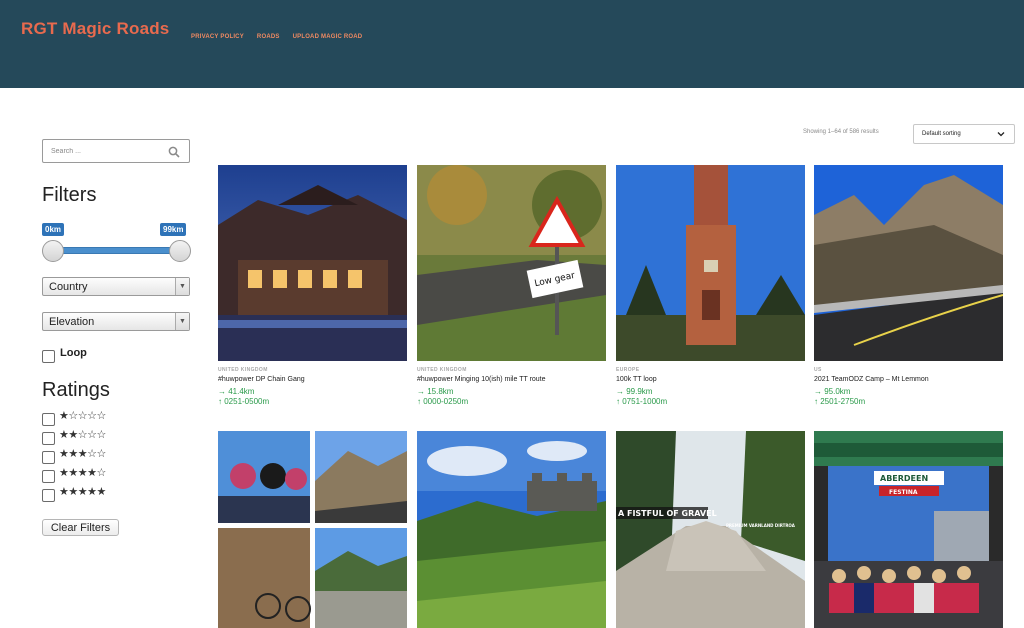  Describe the element at coordinates (95, 29) in the screenshot. I see `site-logo: RGT Magic Roads` at that location.